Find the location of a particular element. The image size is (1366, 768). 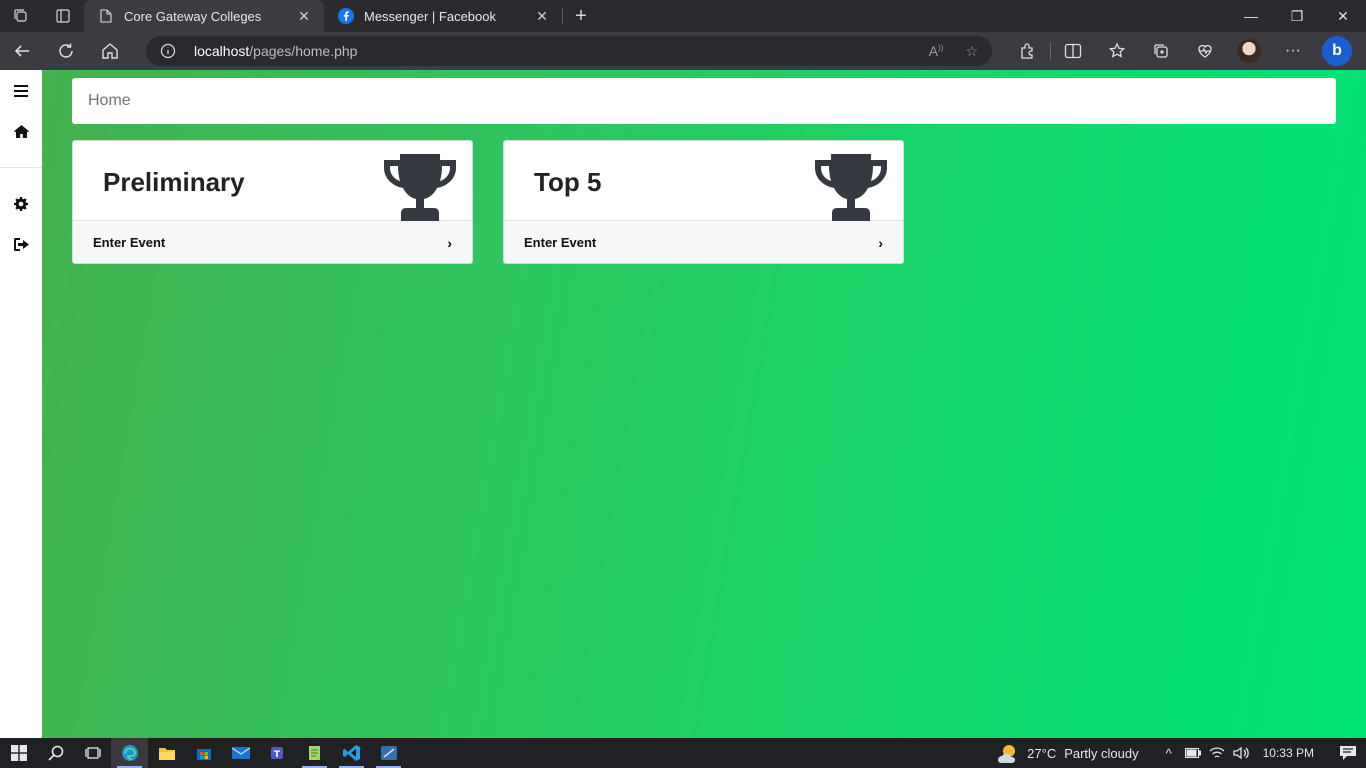

url-host: localhost is located at coordinates (222, 51).